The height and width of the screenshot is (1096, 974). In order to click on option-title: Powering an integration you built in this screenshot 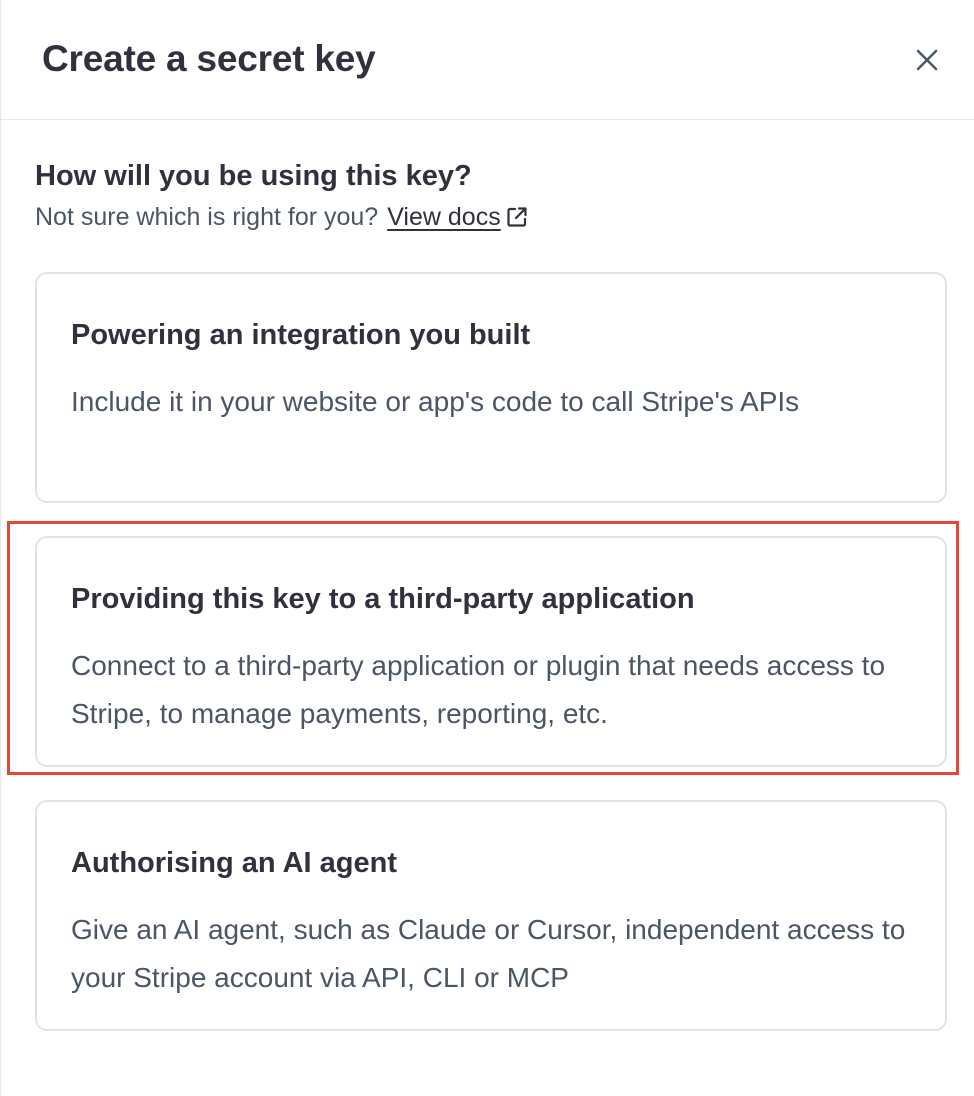, I will do `click(301, 335)`.